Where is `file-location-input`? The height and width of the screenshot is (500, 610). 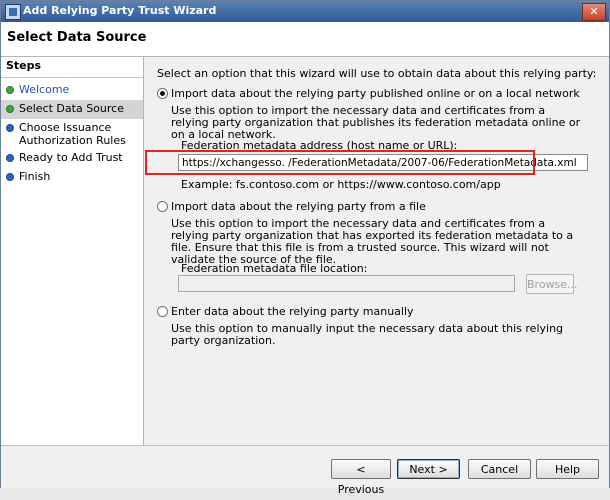 file-location-input is located at coordinates (346, 283).